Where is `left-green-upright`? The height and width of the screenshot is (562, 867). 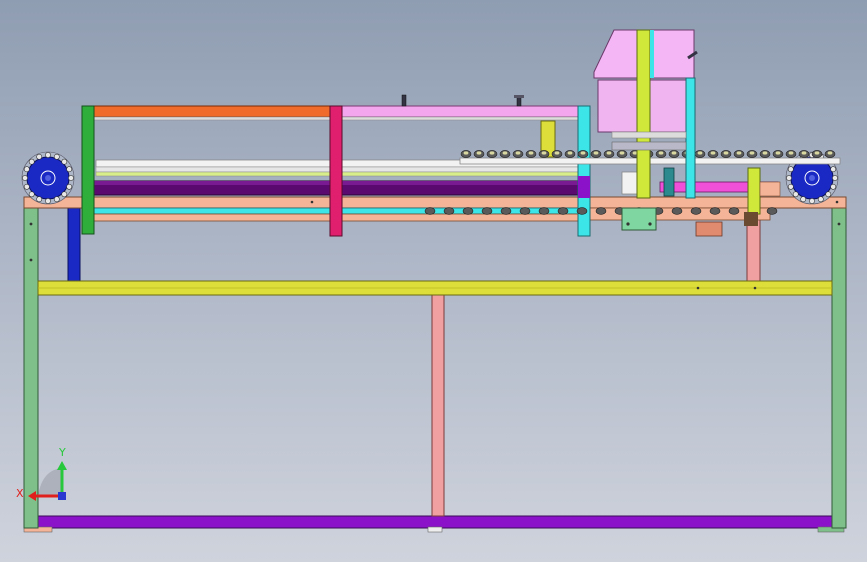 left-green-upright is located at coordinates (88, 170).